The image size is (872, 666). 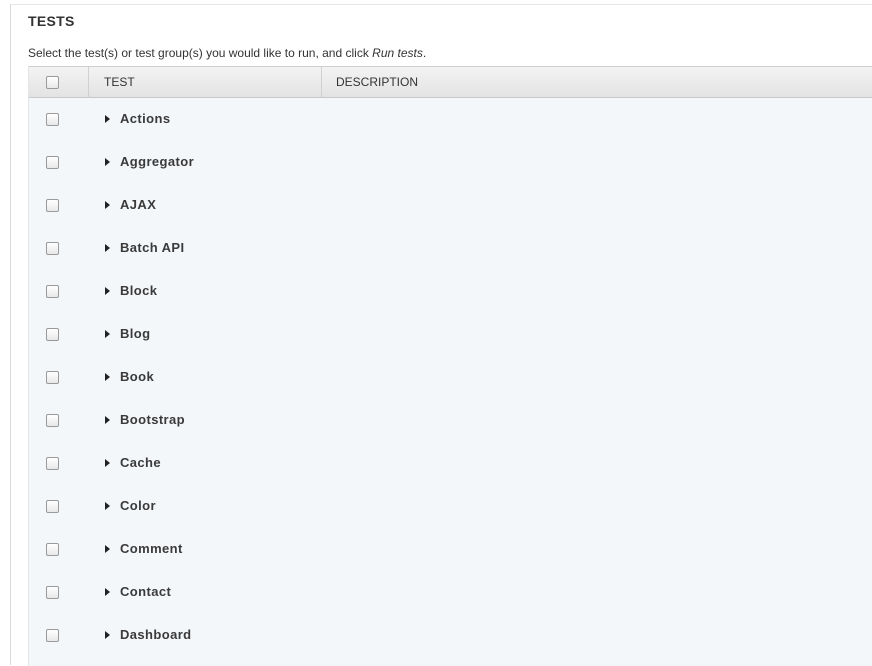 What do you see at coordinates (450, 291) in the screenshot?
I see `table-row: Block` at bounding box center [450, 291].